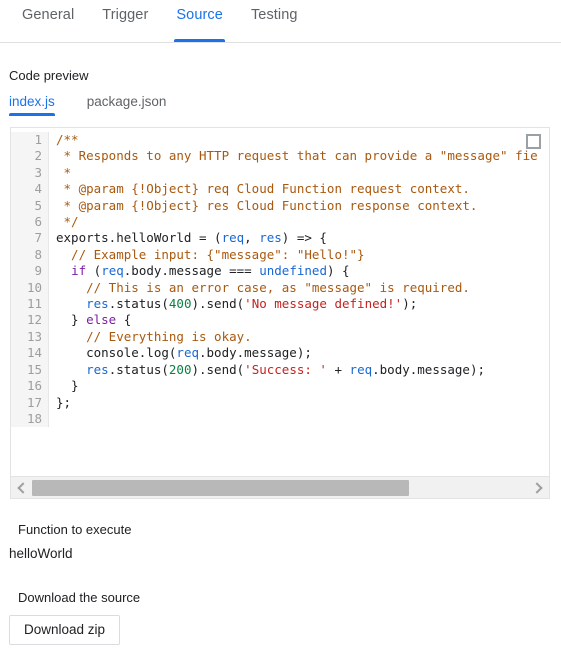  What do you see at coordinates (127, 114) in the screenshot?
I see `file-tab-package-json-indicator` at bounding box center [127, 114].